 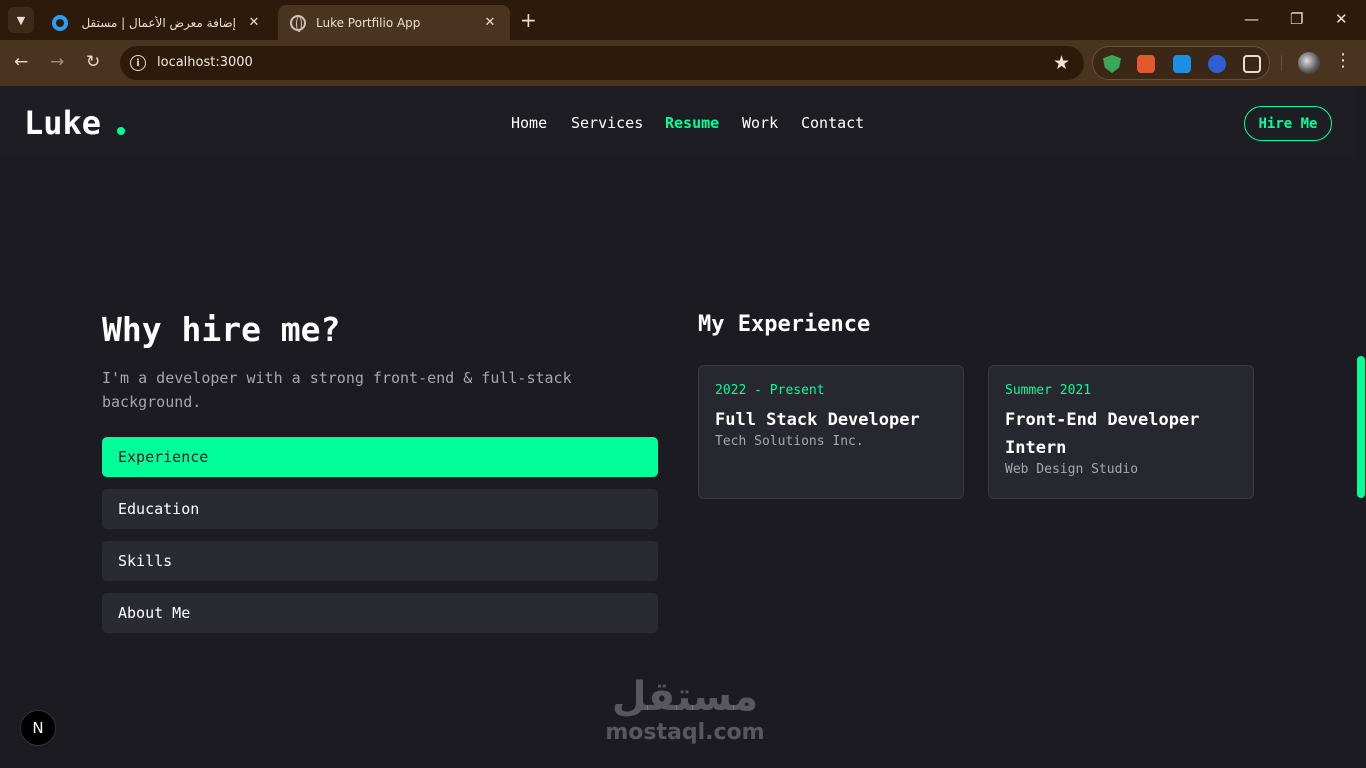 What do you see at coordinates (685, 732) in the screenshot?
I see `watermark-latin-text: mostaql.com` at bounding box center [685, 732].